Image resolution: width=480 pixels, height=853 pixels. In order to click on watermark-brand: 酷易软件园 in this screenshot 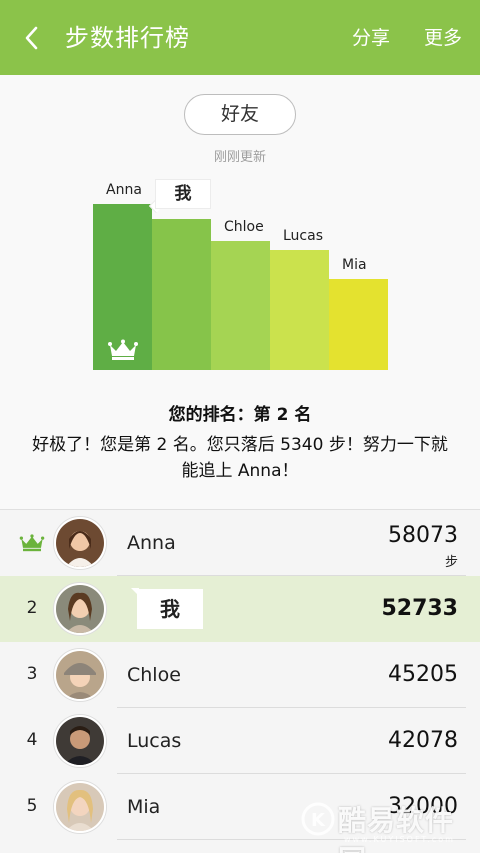, I will do `click(396, 828)`.